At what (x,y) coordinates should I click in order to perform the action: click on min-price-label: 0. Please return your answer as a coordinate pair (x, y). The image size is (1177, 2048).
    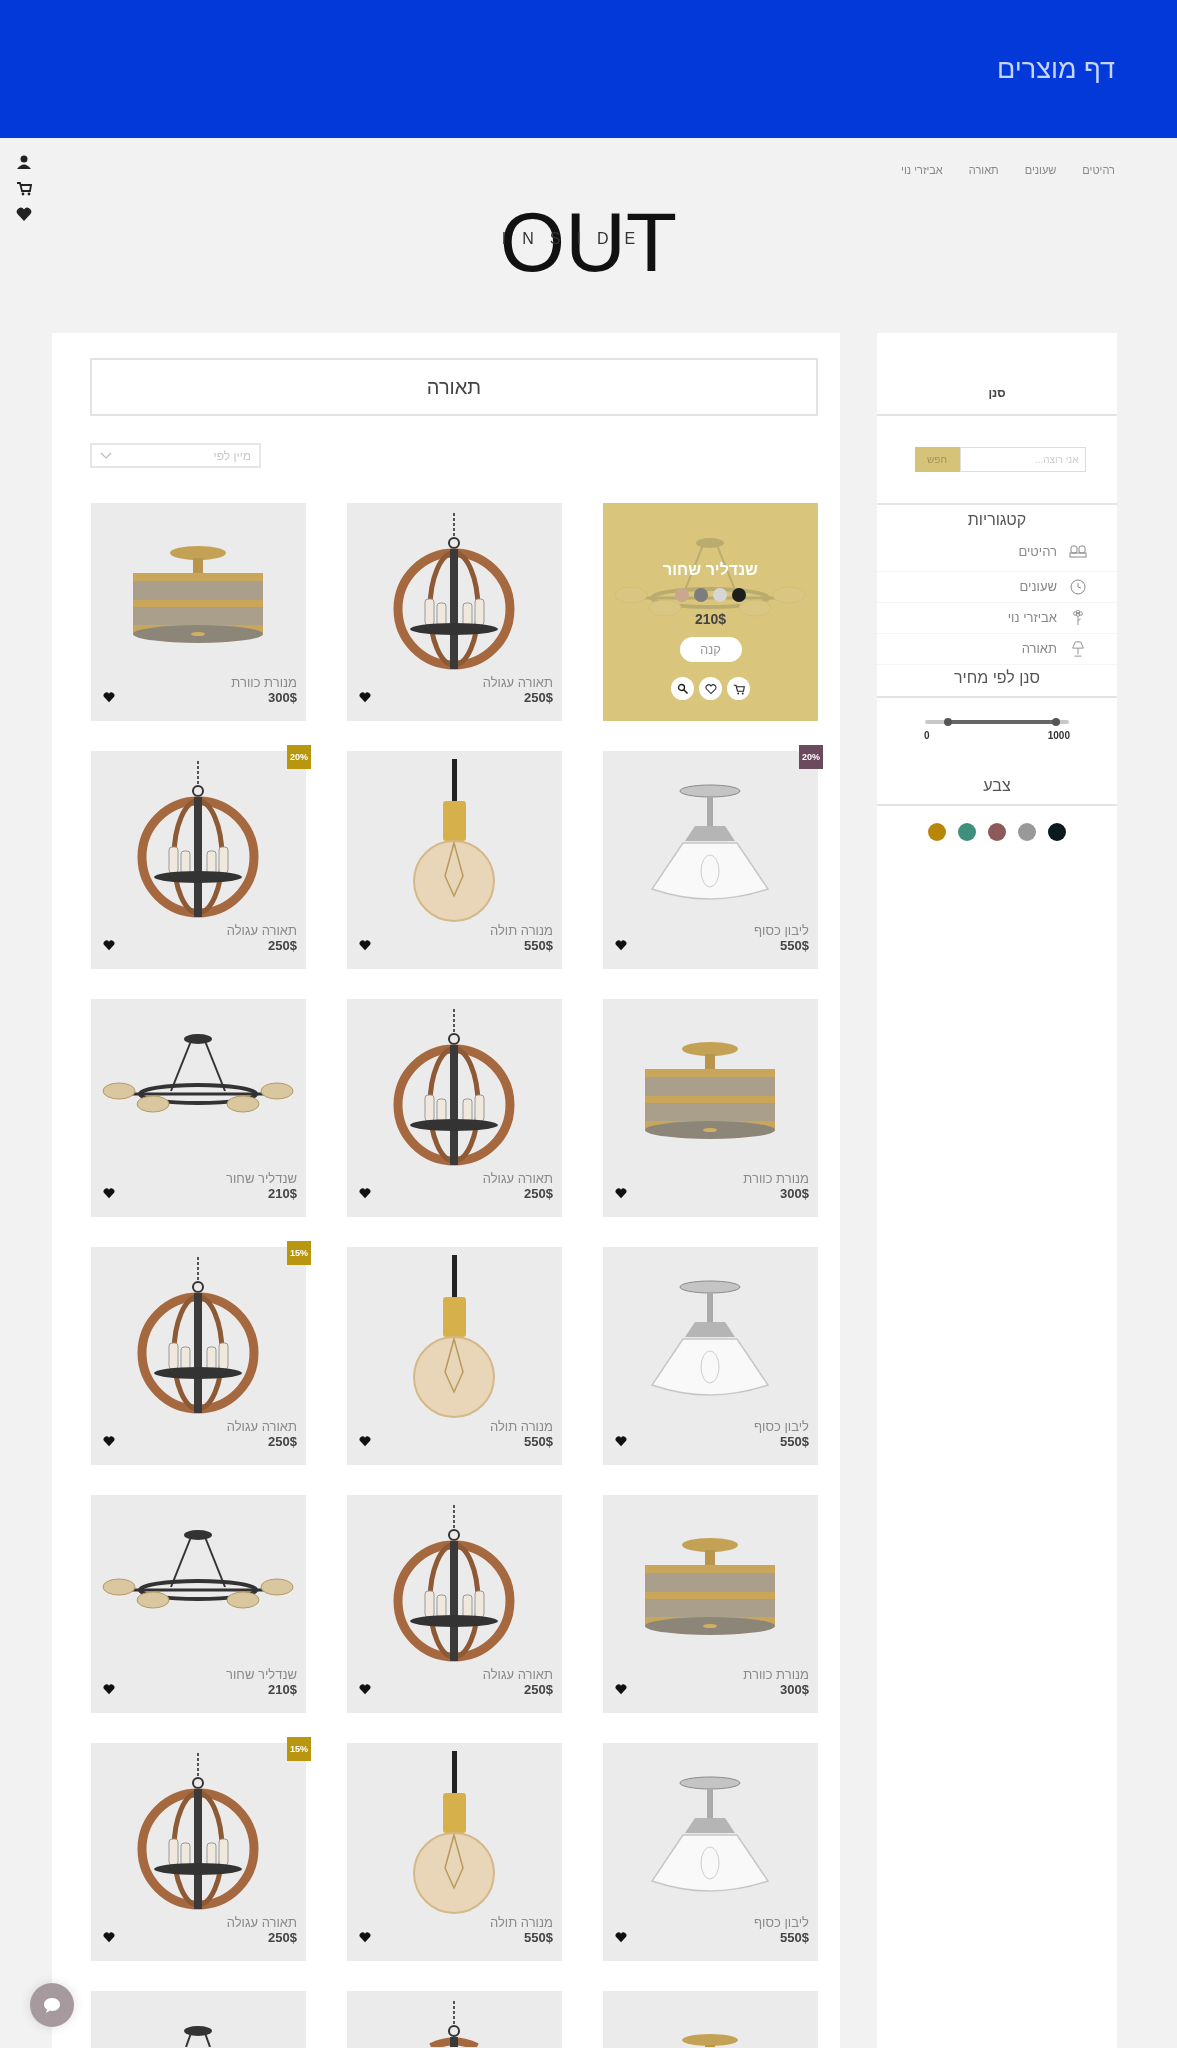
    Looking at the image, I should click on (927, 735).